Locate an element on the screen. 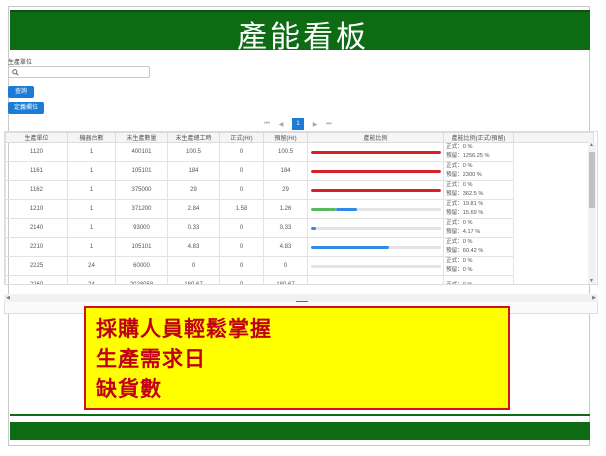 The width and height of the screenshot is (606, 456). header-formal: 正式(Hr) is located at coordinates (241, 137).